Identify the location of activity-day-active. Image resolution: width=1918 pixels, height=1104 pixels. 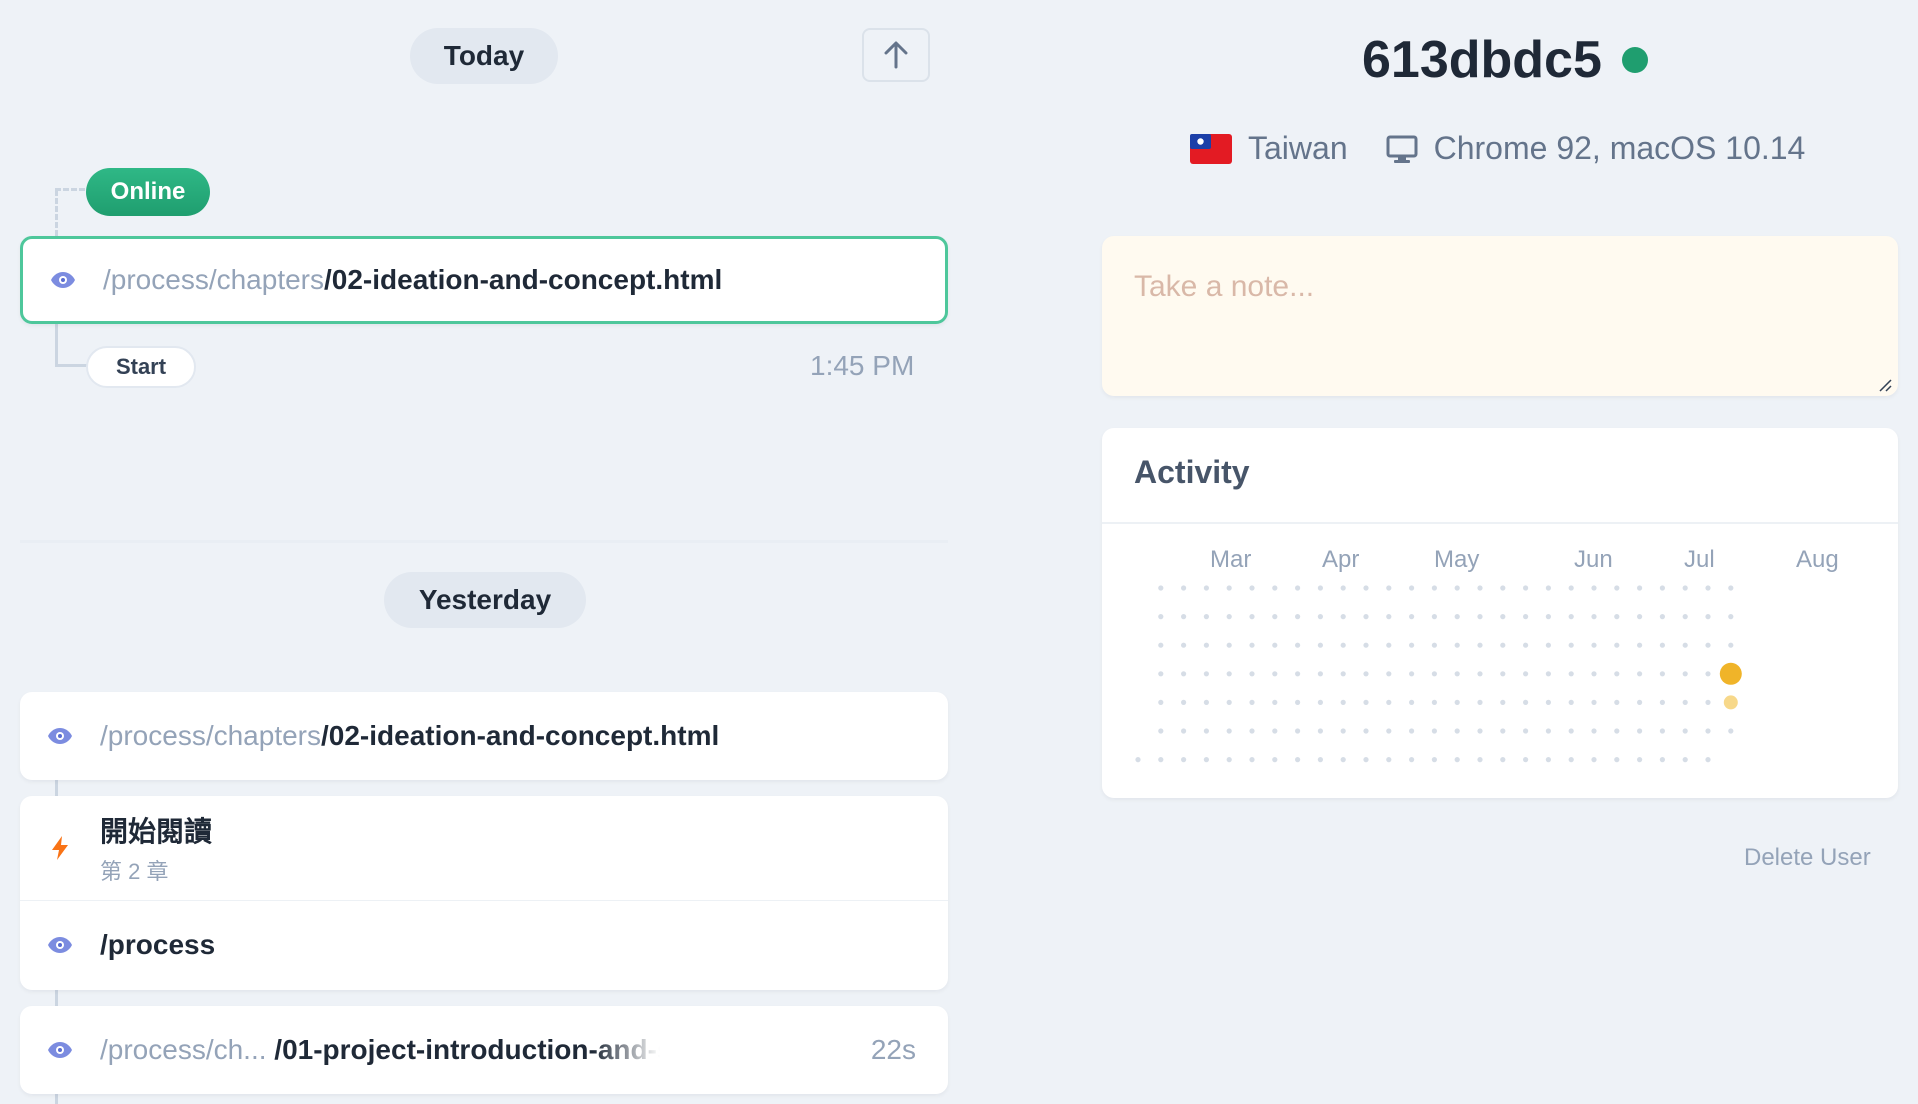
(1730, 673).